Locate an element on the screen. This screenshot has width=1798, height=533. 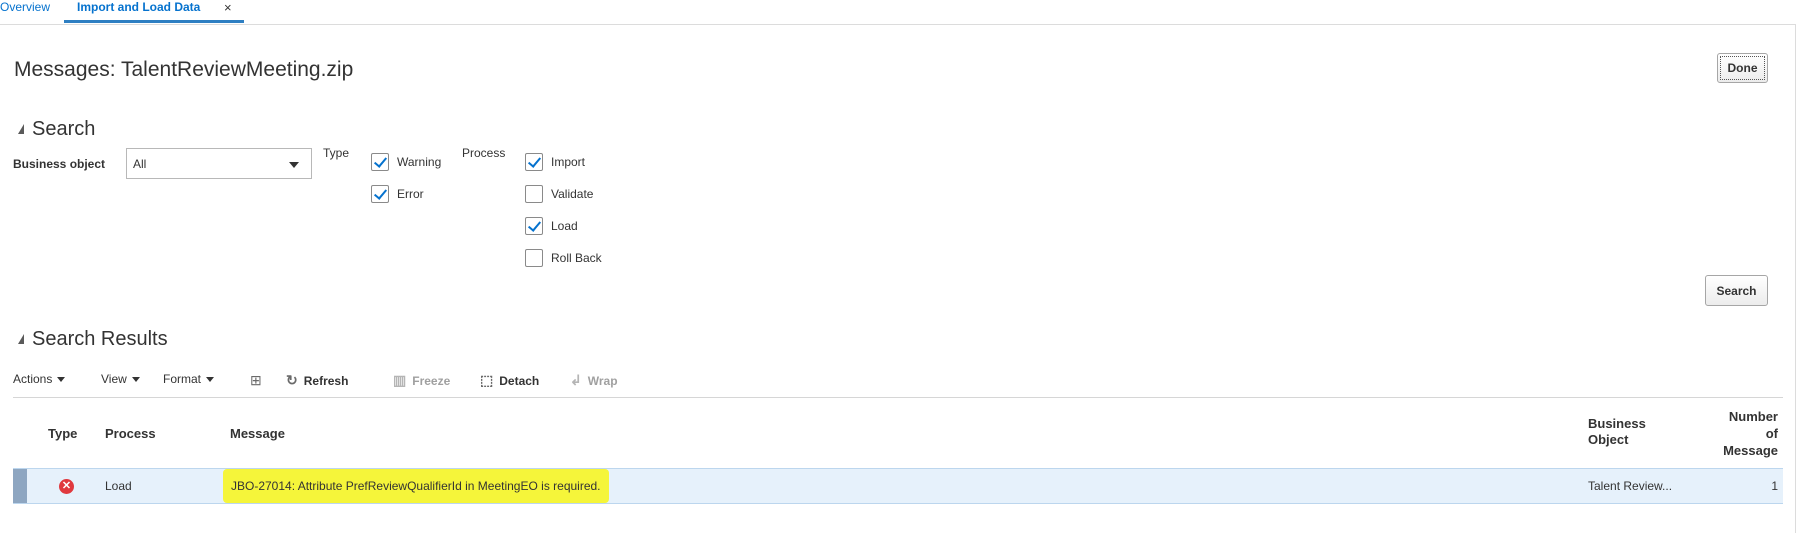
type-warning-checkbox is located at coordinates (380, 162).